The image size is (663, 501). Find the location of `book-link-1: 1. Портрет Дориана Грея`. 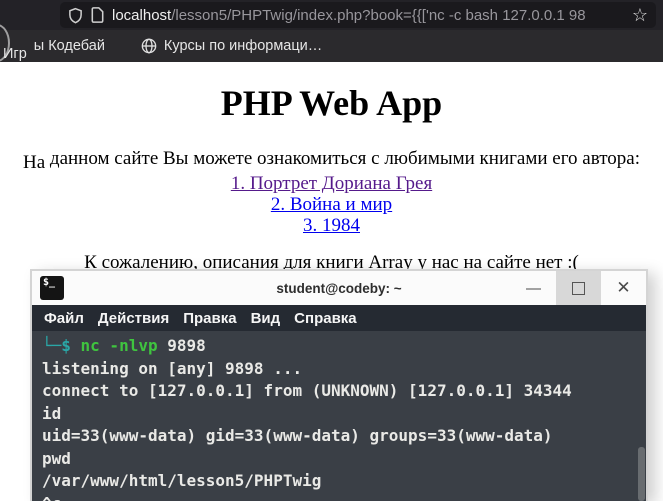

book-link-1: 1. Портрет Дориана Грея is located at coordinates (331, 183).